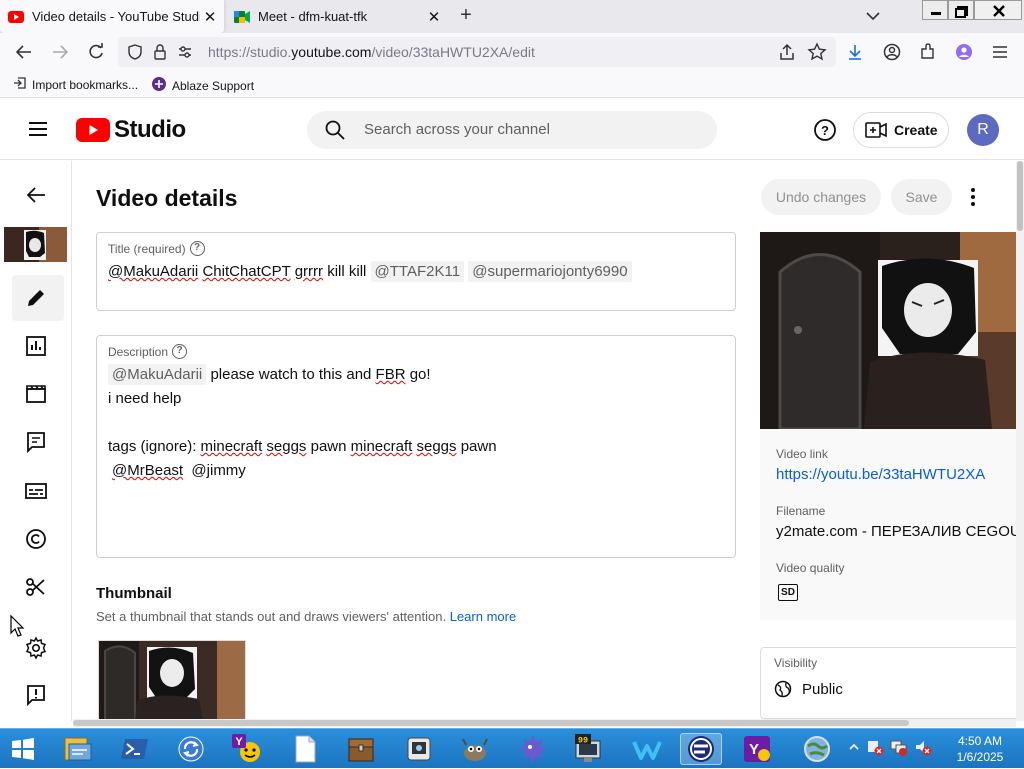 Image resolution: width=1024 pixels, height=769 pixels. Describe the element at coordinates (928, 52) in the screenshot. I see `extensions-icon` at that location.